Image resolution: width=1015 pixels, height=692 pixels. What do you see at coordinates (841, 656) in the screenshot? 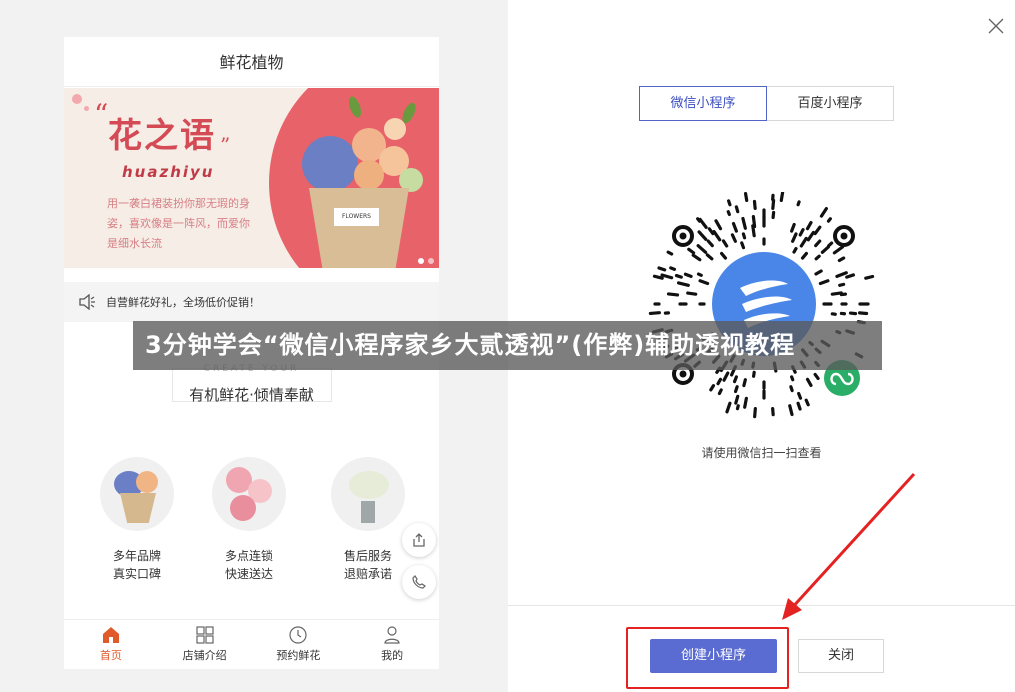
I see `close-button: 关闭` at bounding box center [841, 656].